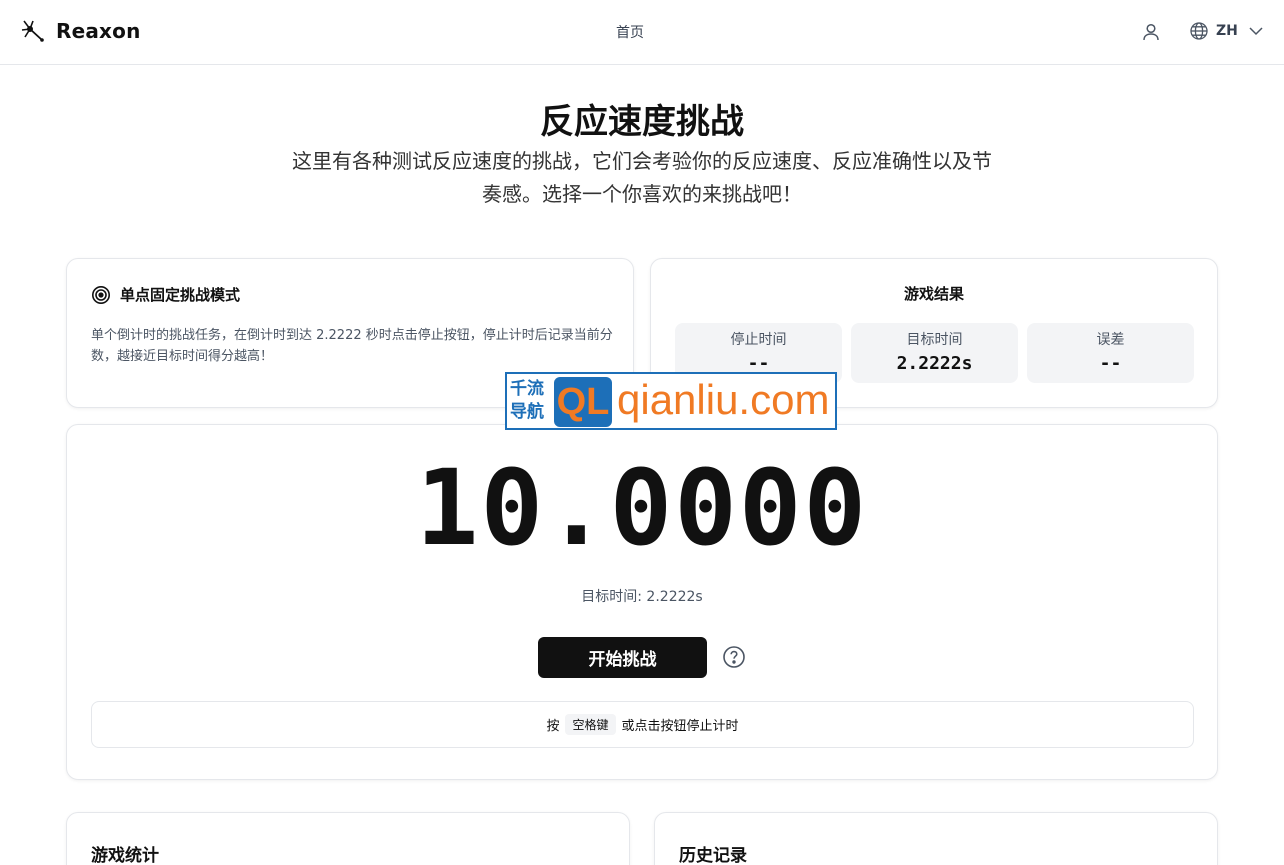  I want to click on chevron-down-icon, so click(1256, 31).